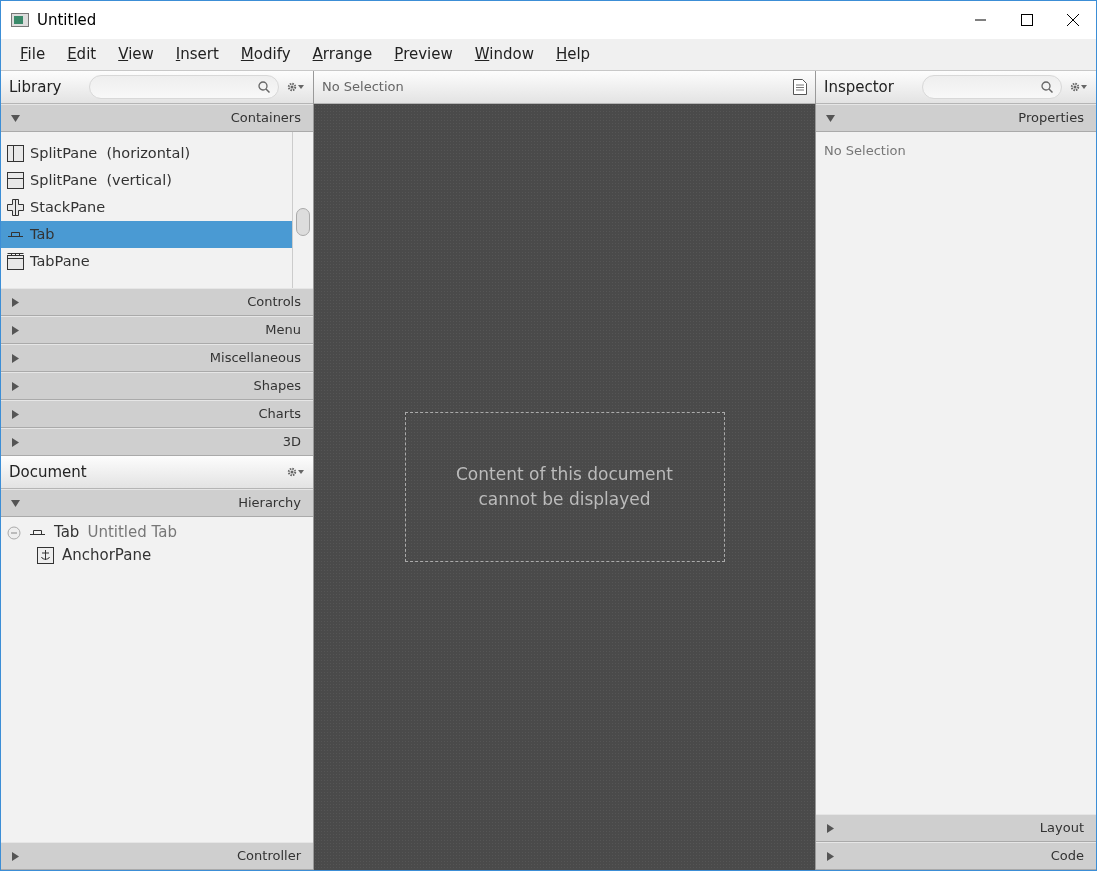 The image size is (1097, 871). I want to click on section-header: Controls, so click(157, 302).